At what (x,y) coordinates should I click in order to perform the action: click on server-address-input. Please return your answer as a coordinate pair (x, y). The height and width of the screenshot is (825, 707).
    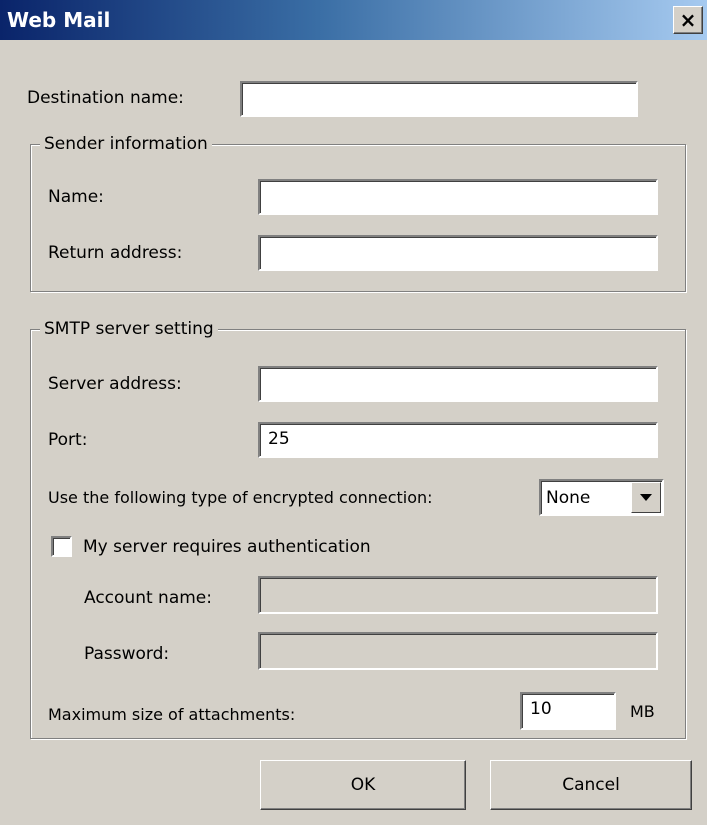
    Looking at the image, I should click on (458, 384).